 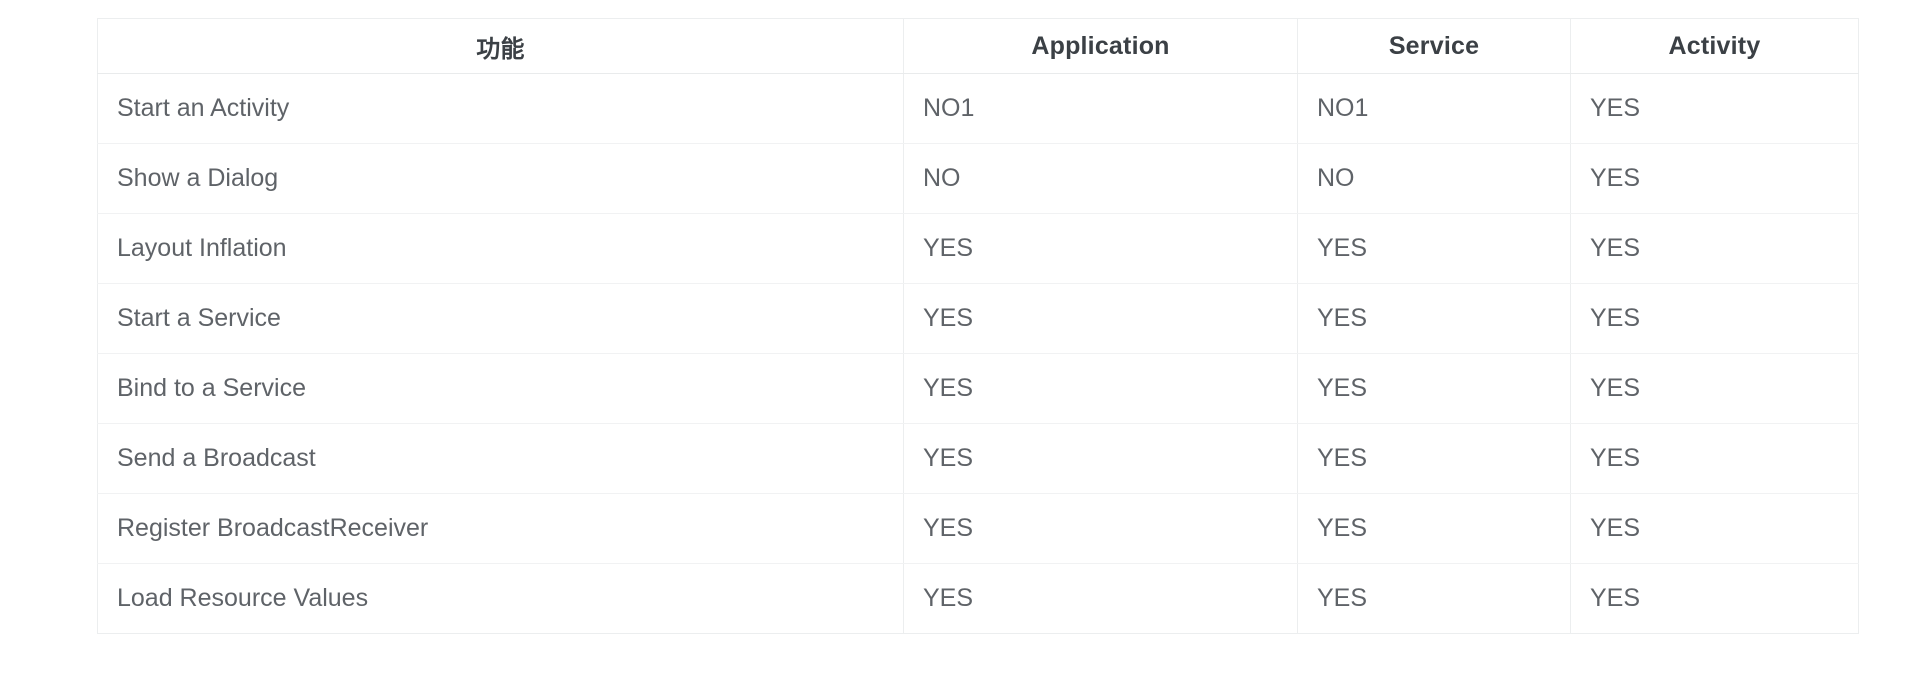 I want to click on table-row: Bind to a Service YES YES YES, so click(x=978, y=388).